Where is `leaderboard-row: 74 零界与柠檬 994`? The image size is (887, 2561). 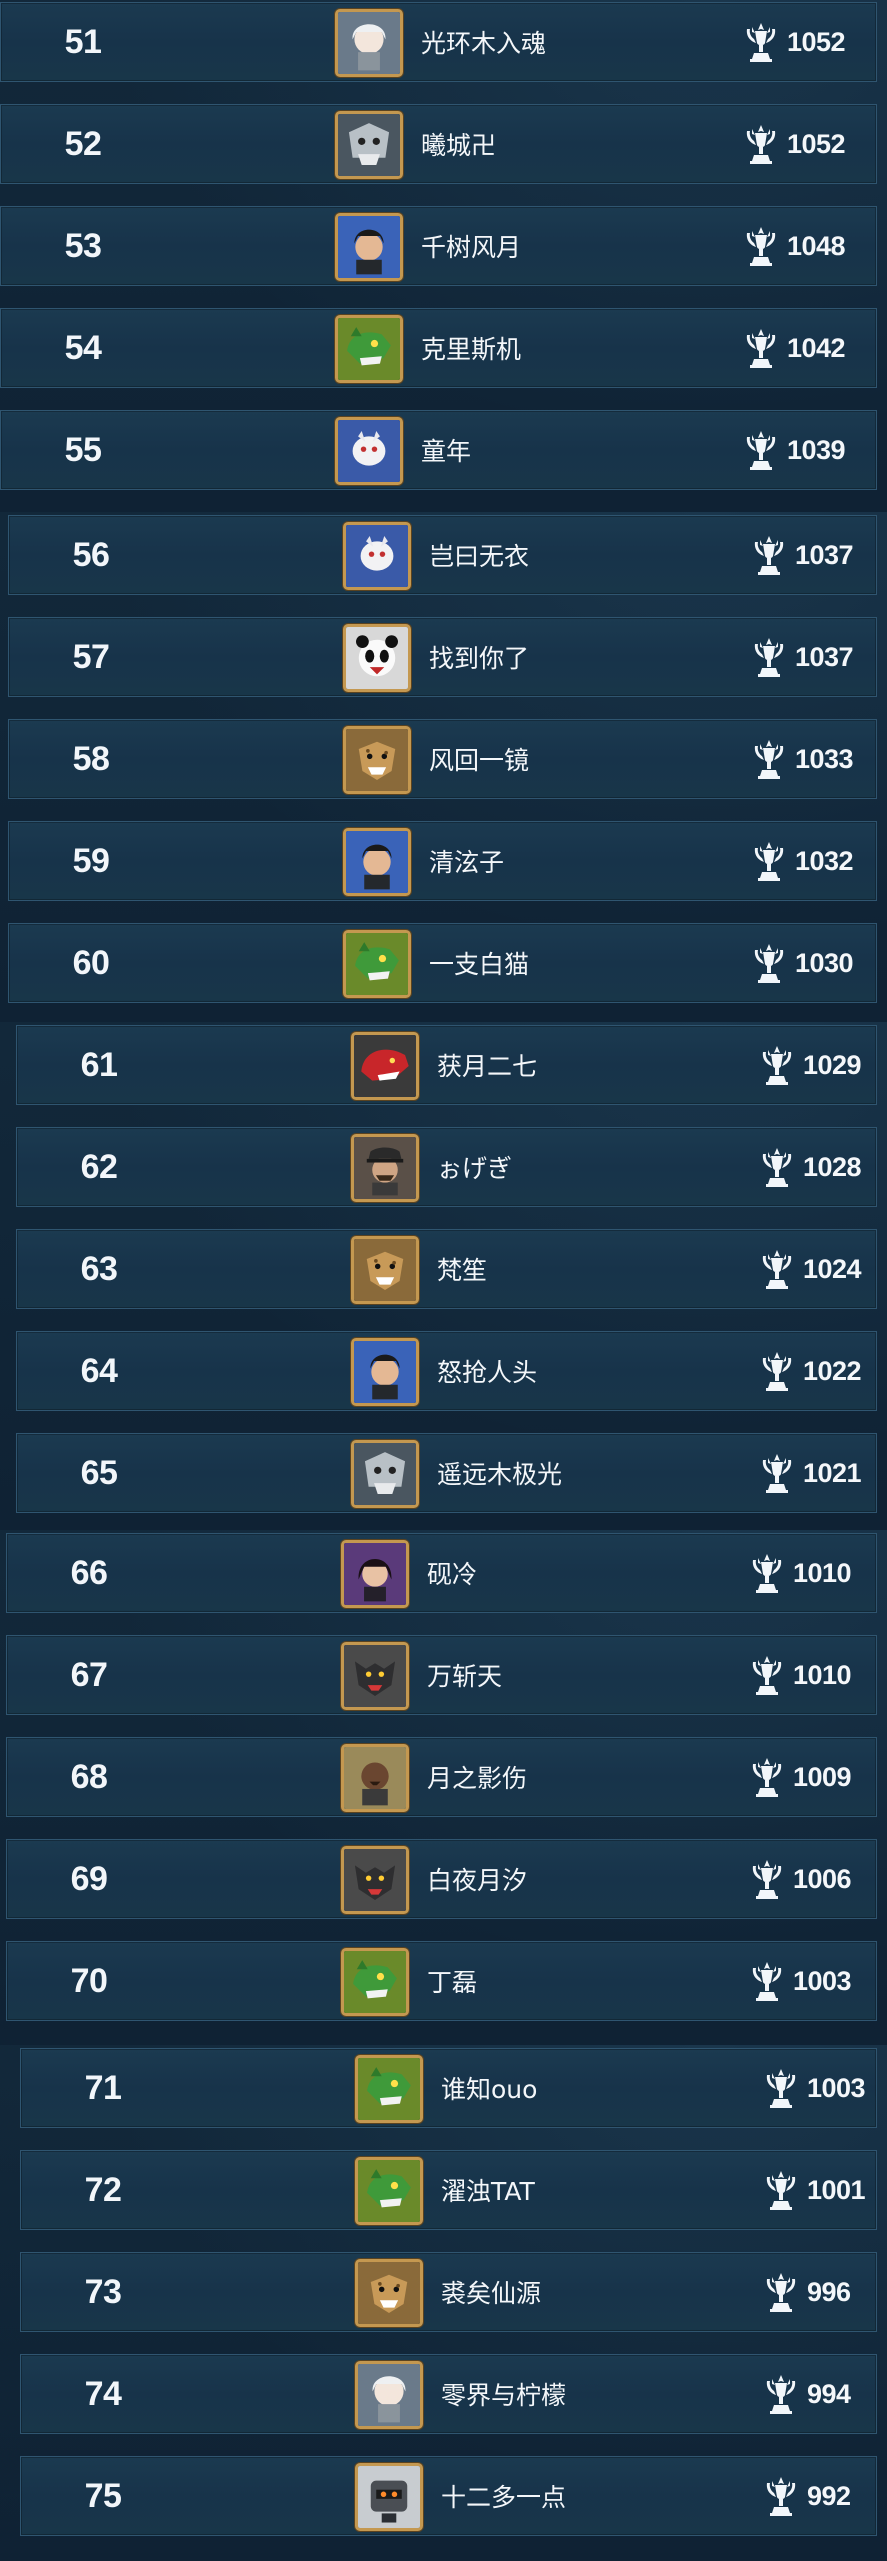
leaderboard-row: 74 零界与柠檬 994 is located at coordinates (448, 2394).